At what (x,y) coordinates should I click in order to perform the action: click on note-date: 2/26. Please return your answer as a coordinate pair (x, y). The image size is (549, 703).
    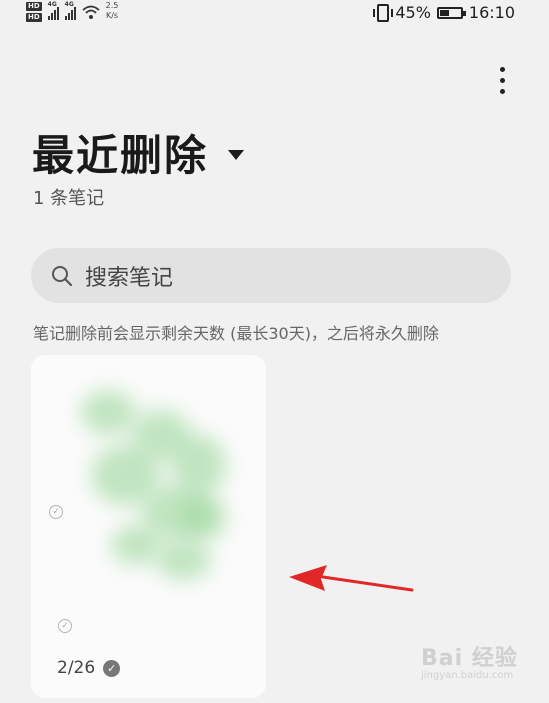
    Looking at the image, I should click on (76, 668).